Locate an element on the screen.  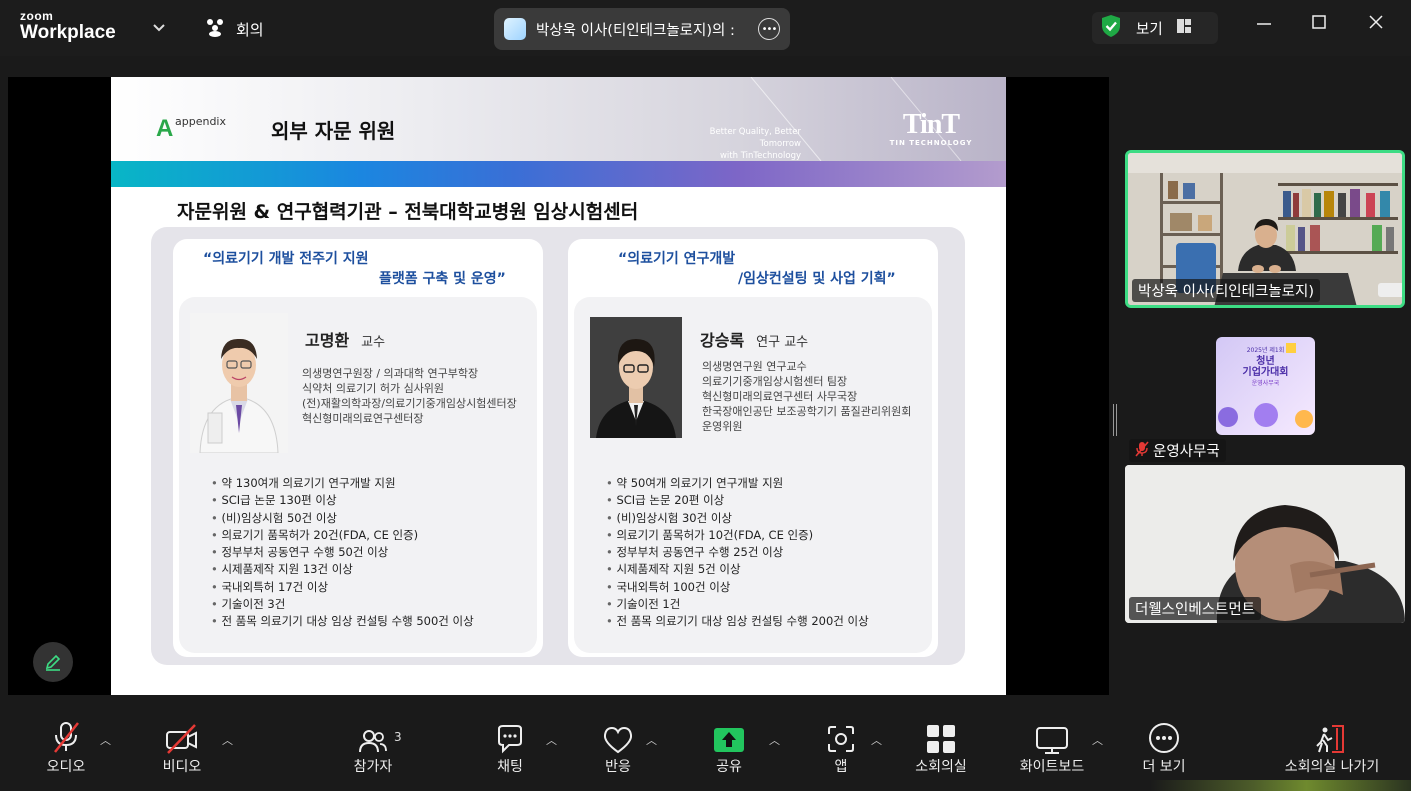
slide-subtitle: 자문위원 & 연구협력기관 – 전북대학교병원 임상시험센터 is located at coordinates (408, 212).